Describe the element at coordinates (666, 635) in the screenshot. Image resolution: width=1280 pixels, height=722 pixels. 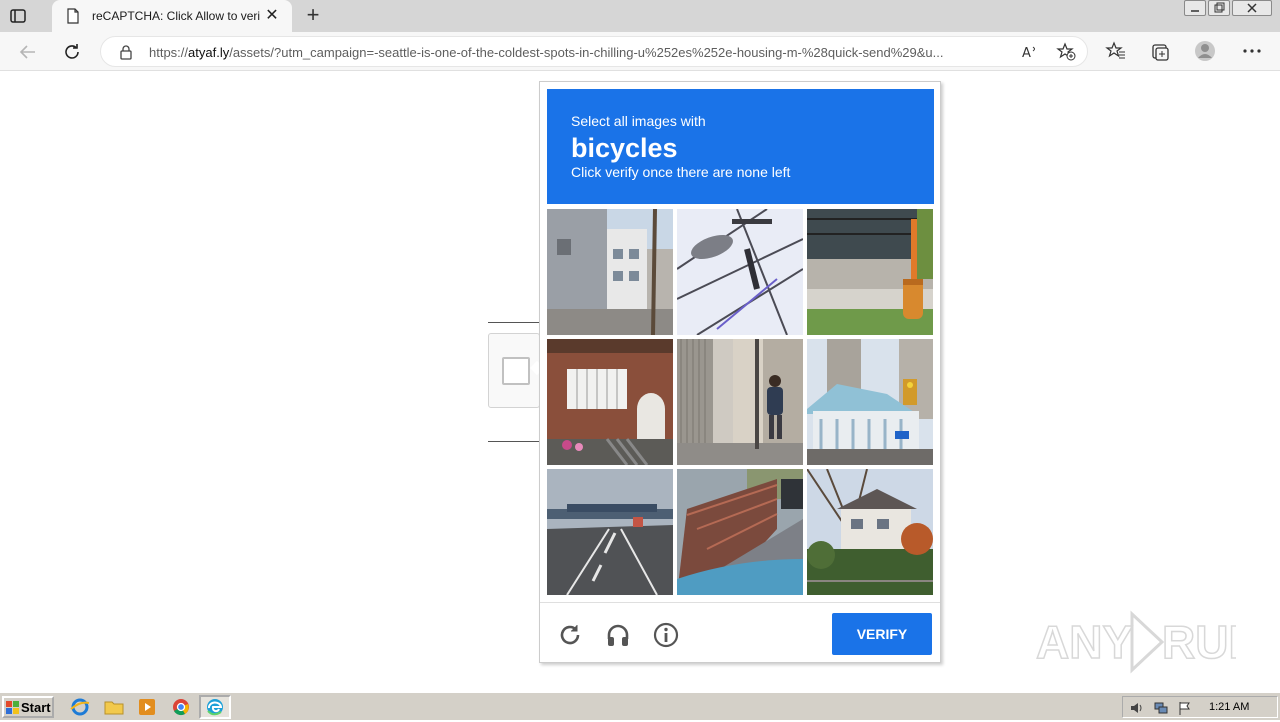
I see `info-icon` at that location.